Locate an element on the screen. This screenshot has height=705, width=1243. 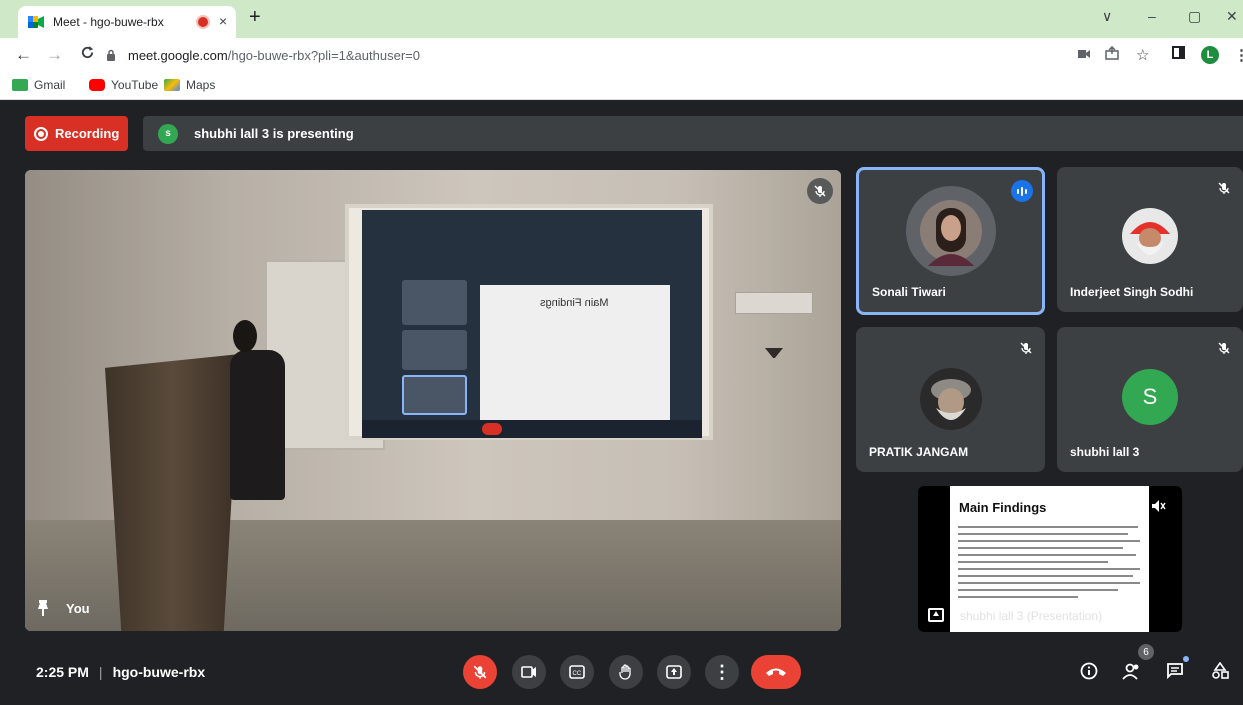
hand-icon is located at coordinates (625, 672).